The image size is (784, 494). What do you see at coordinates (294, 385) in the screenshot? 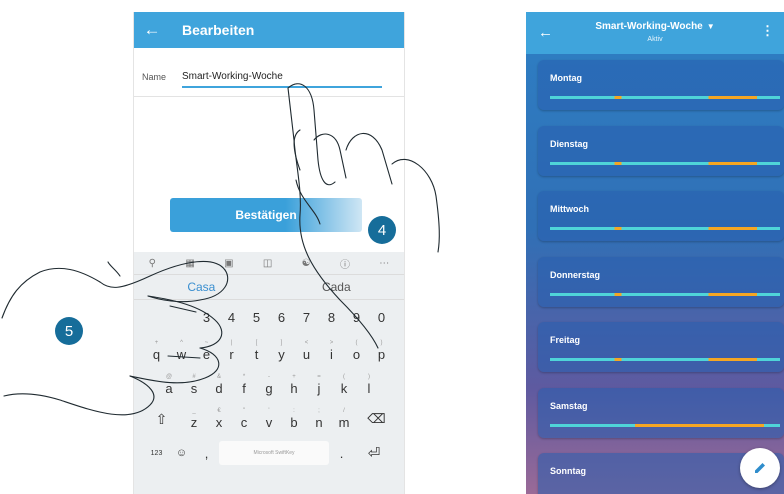
I see `key-h: + h` at bounding box center [294, 385].